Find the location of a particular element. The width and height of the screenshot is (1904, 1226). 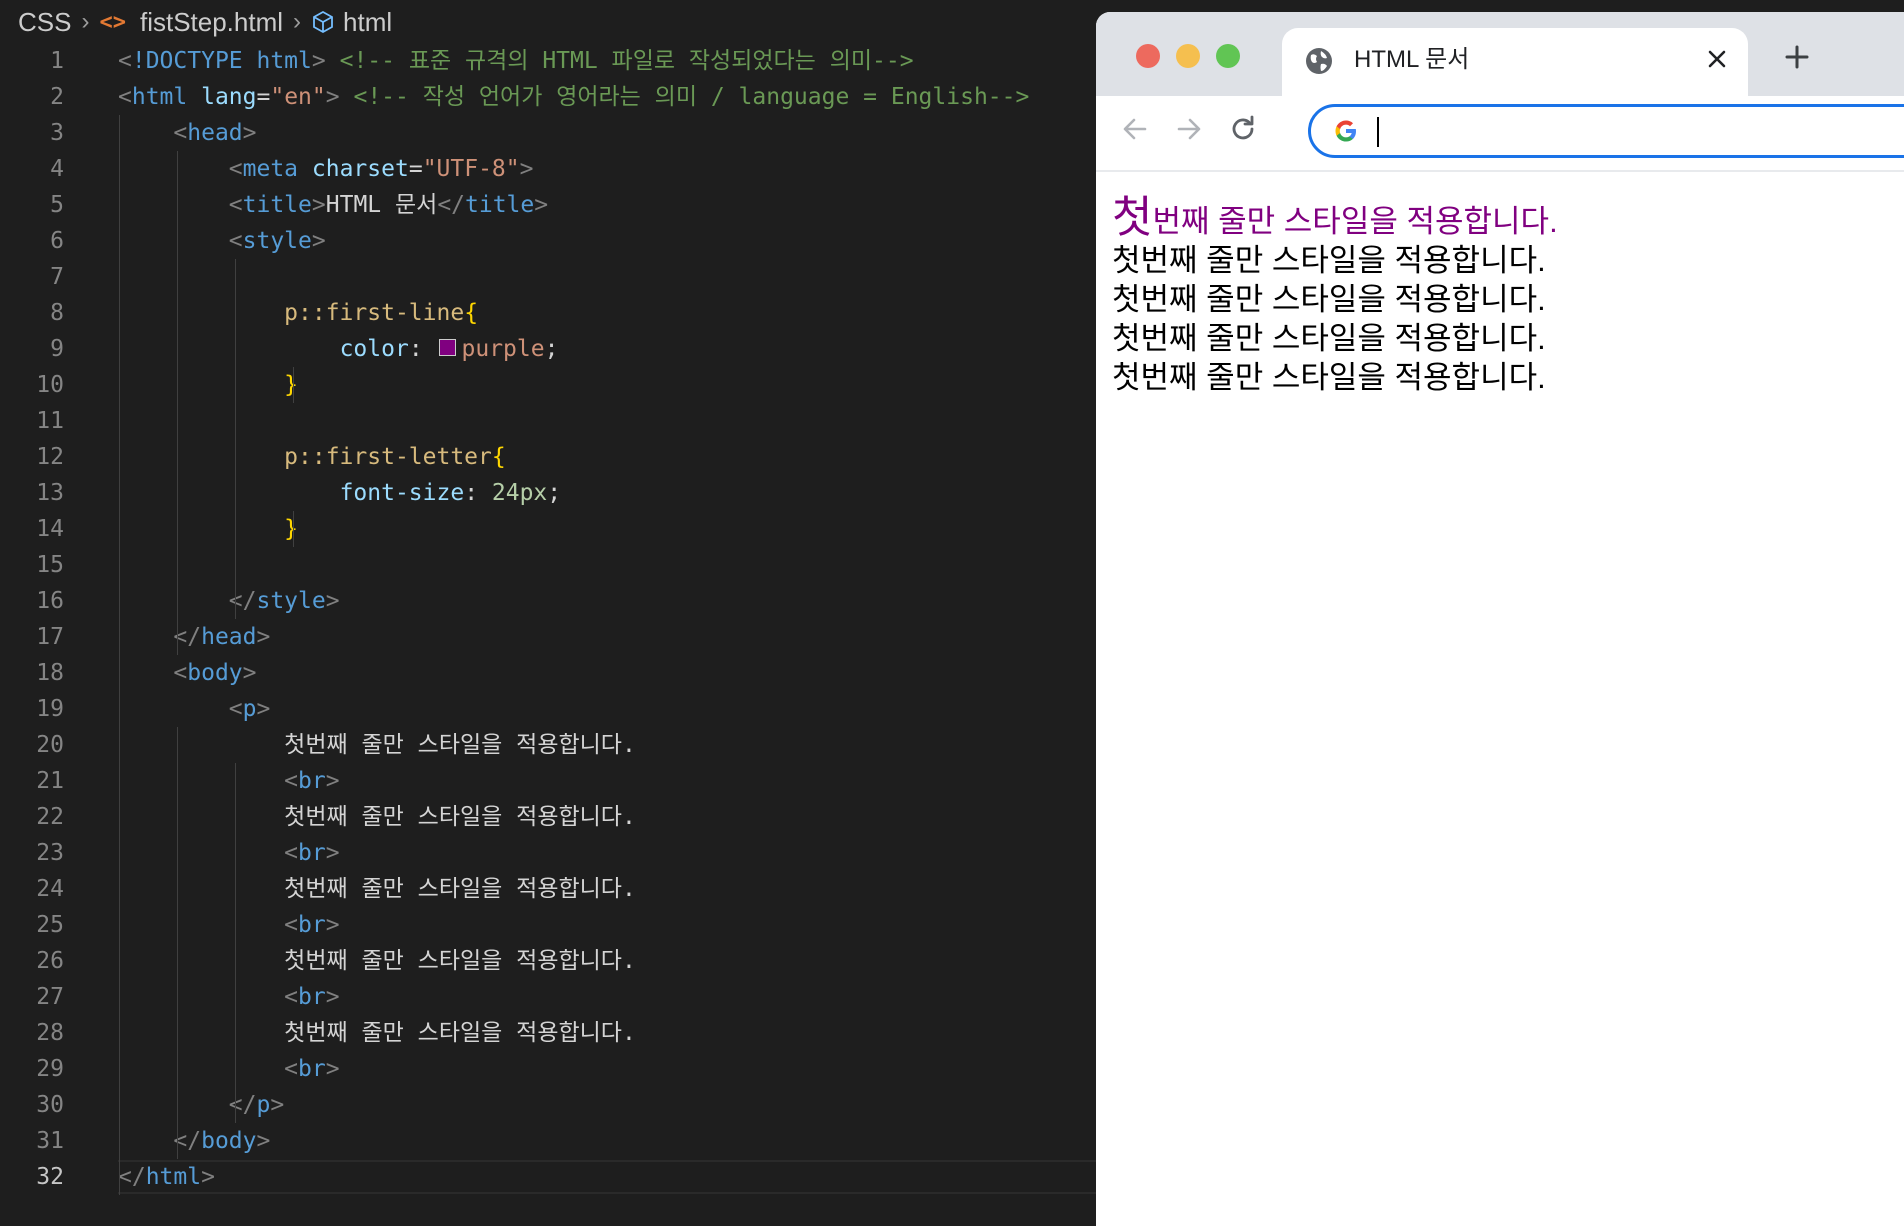

code-line: 3 <head> is located at coordinates (548, 133).